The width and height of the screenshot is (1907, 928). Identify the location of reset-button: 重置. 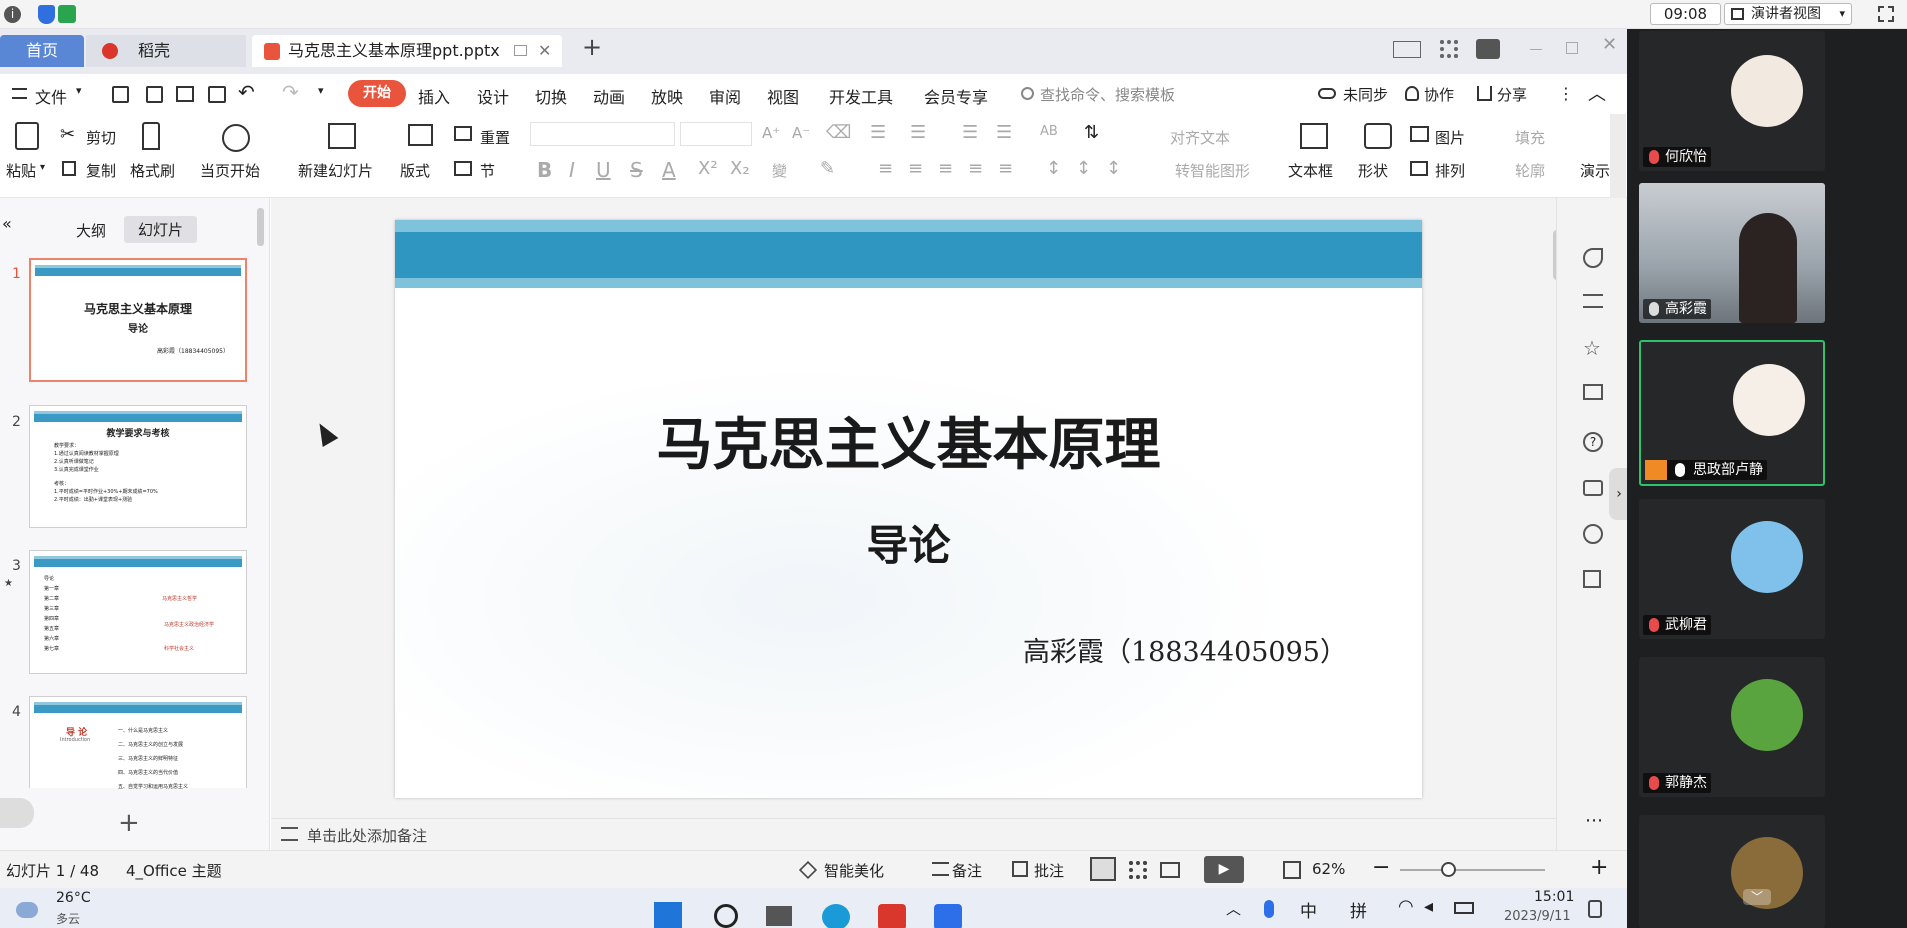
(495, 137).